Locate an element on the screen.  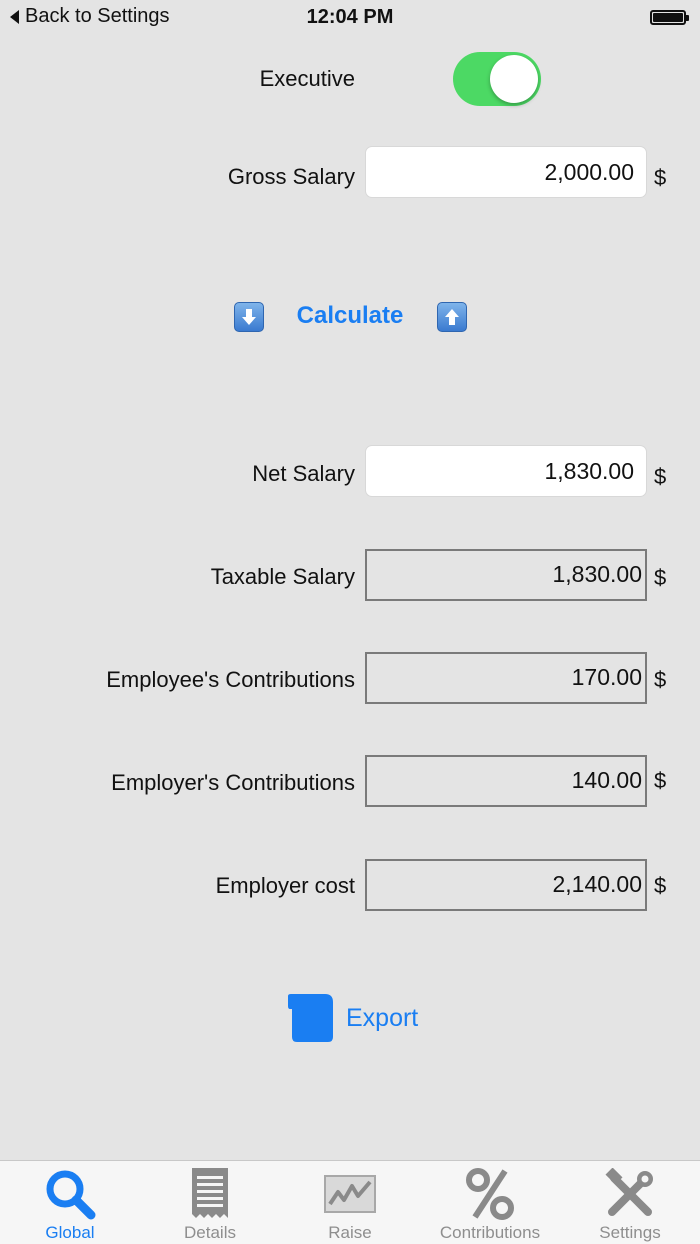
net-currency: $ is located at coordinates (660, 476).